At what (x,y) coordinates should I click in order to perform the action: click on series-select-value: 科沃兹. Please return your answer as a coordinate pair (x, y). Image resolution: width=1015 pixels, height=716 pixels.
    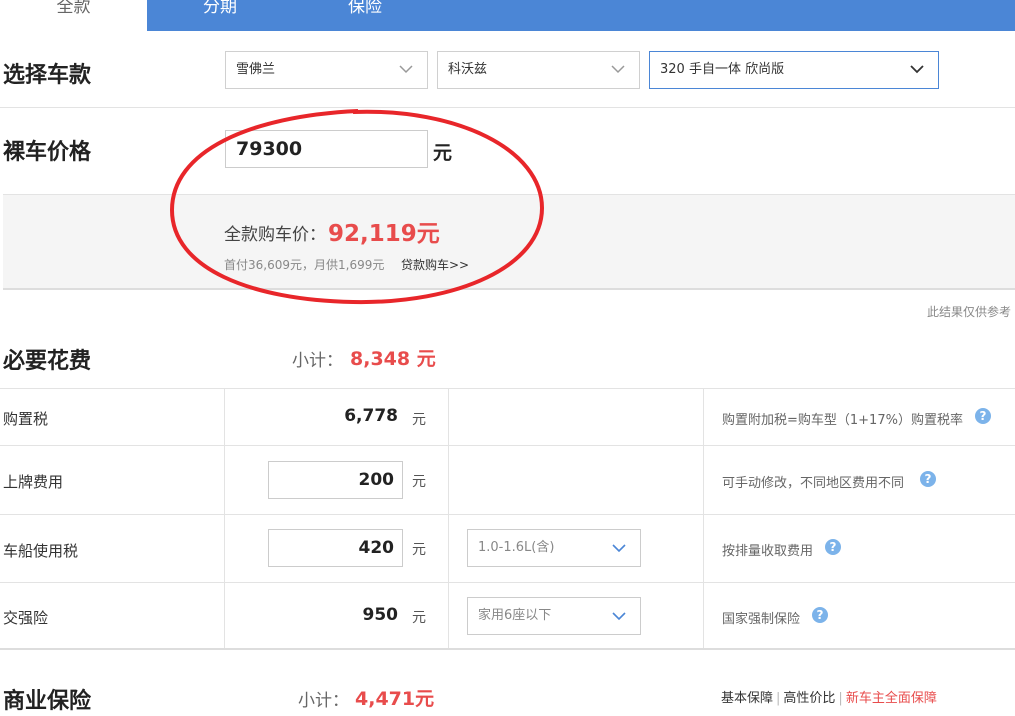
    Looking at the image, I should click on (468, 69).